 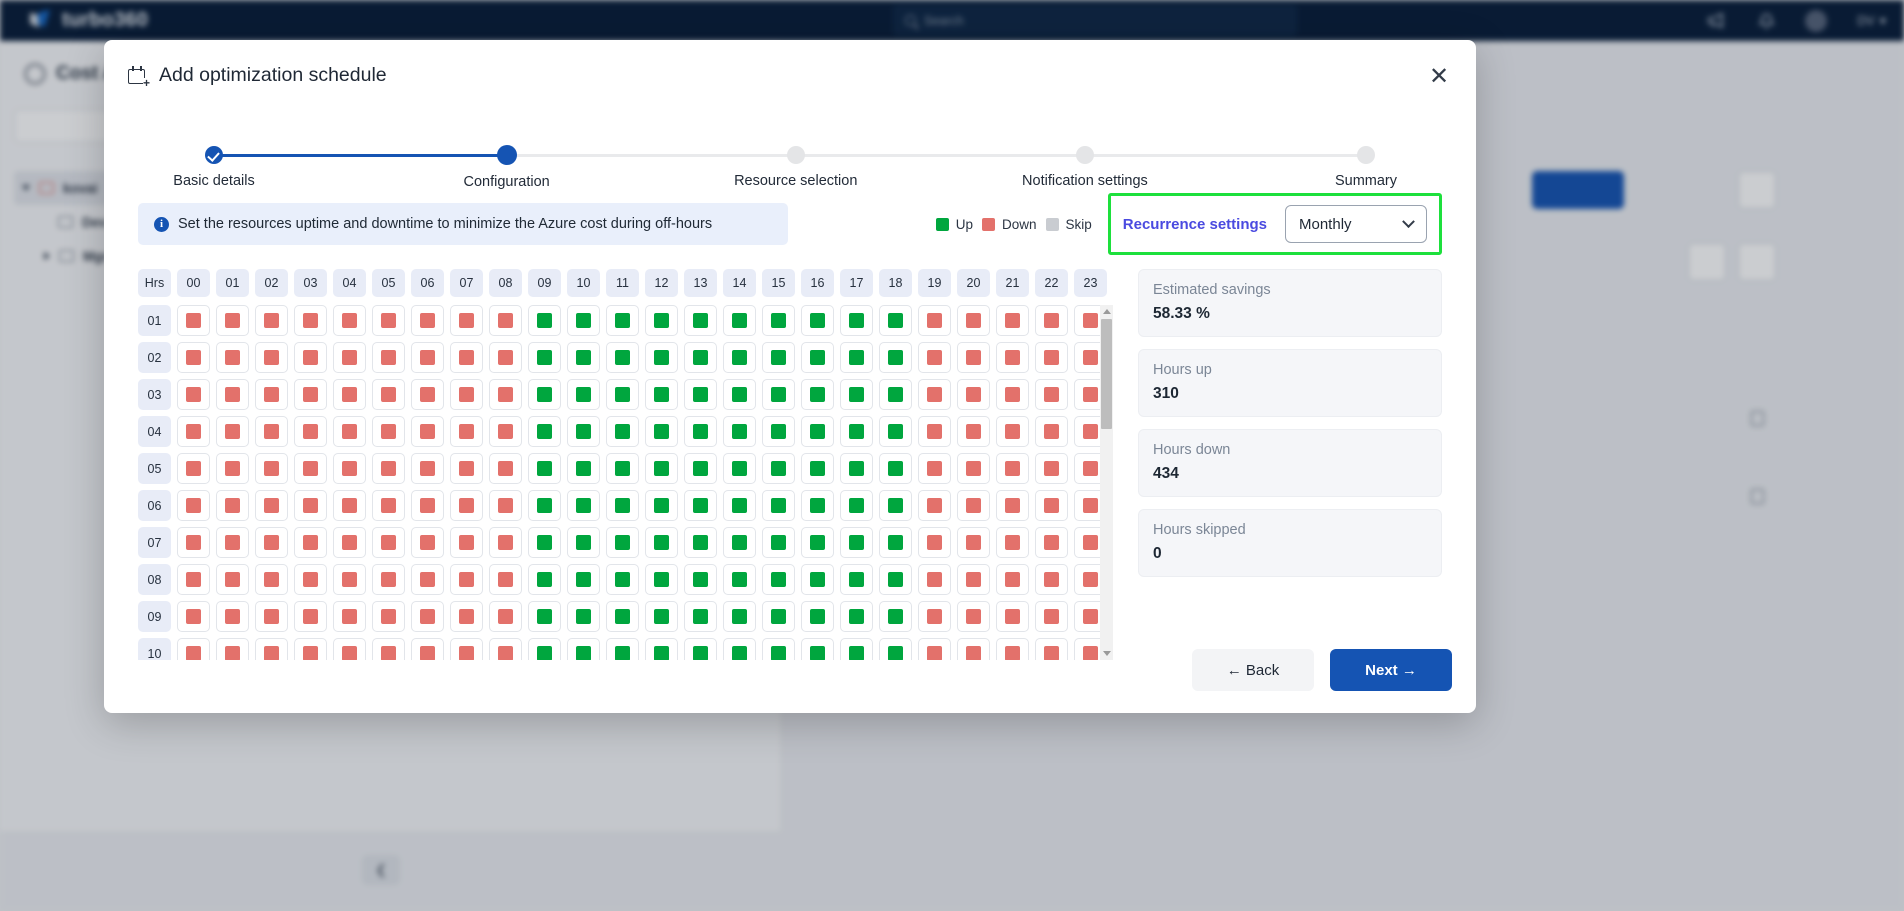 What do you see at coordinates (1107, 311) in the screenshot?
I see `scroll-up-arrow-icon` at bounding box center [1107, 311].